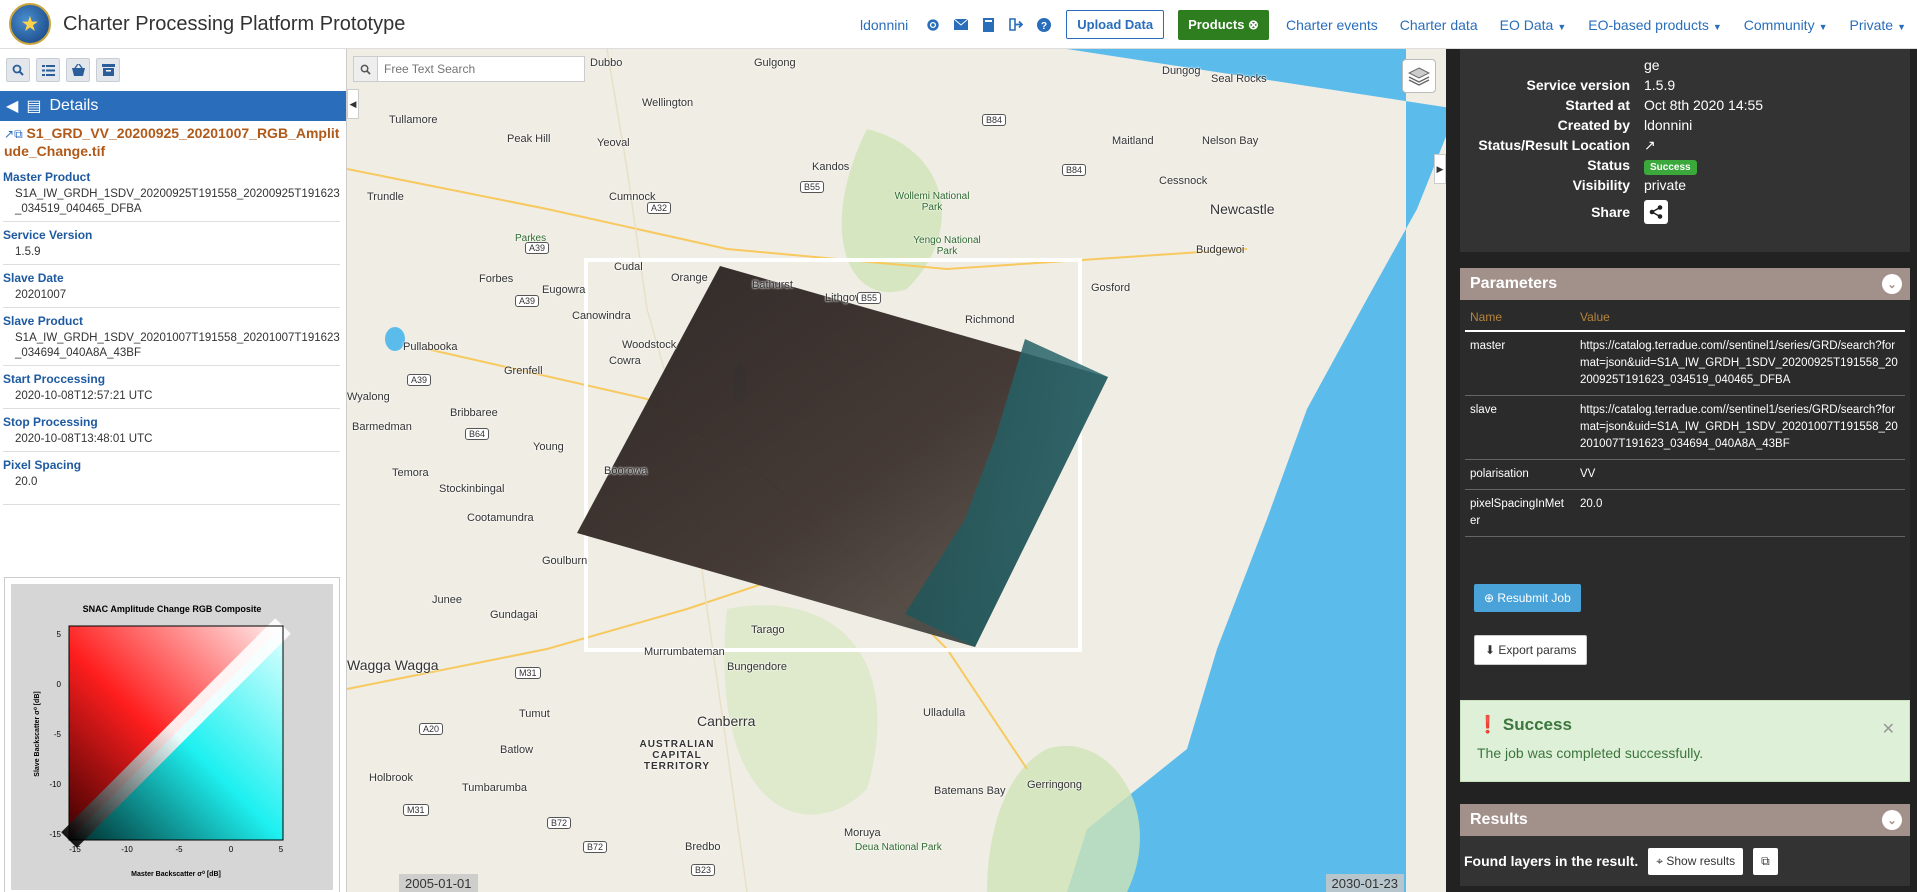 The image size is (1917, 892). I want to click on details-header: ◀ ▤ Details, so click(173, 106).